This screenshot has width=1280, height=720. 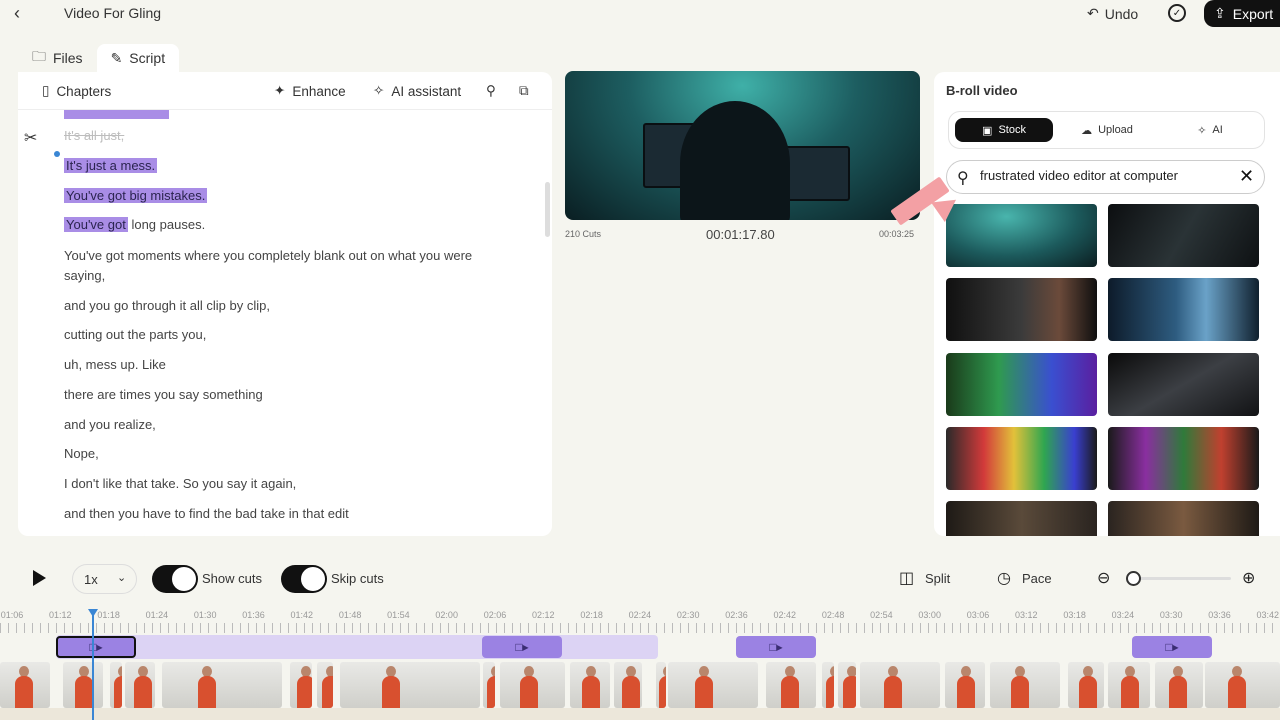 I want to click on pencil-icon: ✎, so click(x=116, y=57).